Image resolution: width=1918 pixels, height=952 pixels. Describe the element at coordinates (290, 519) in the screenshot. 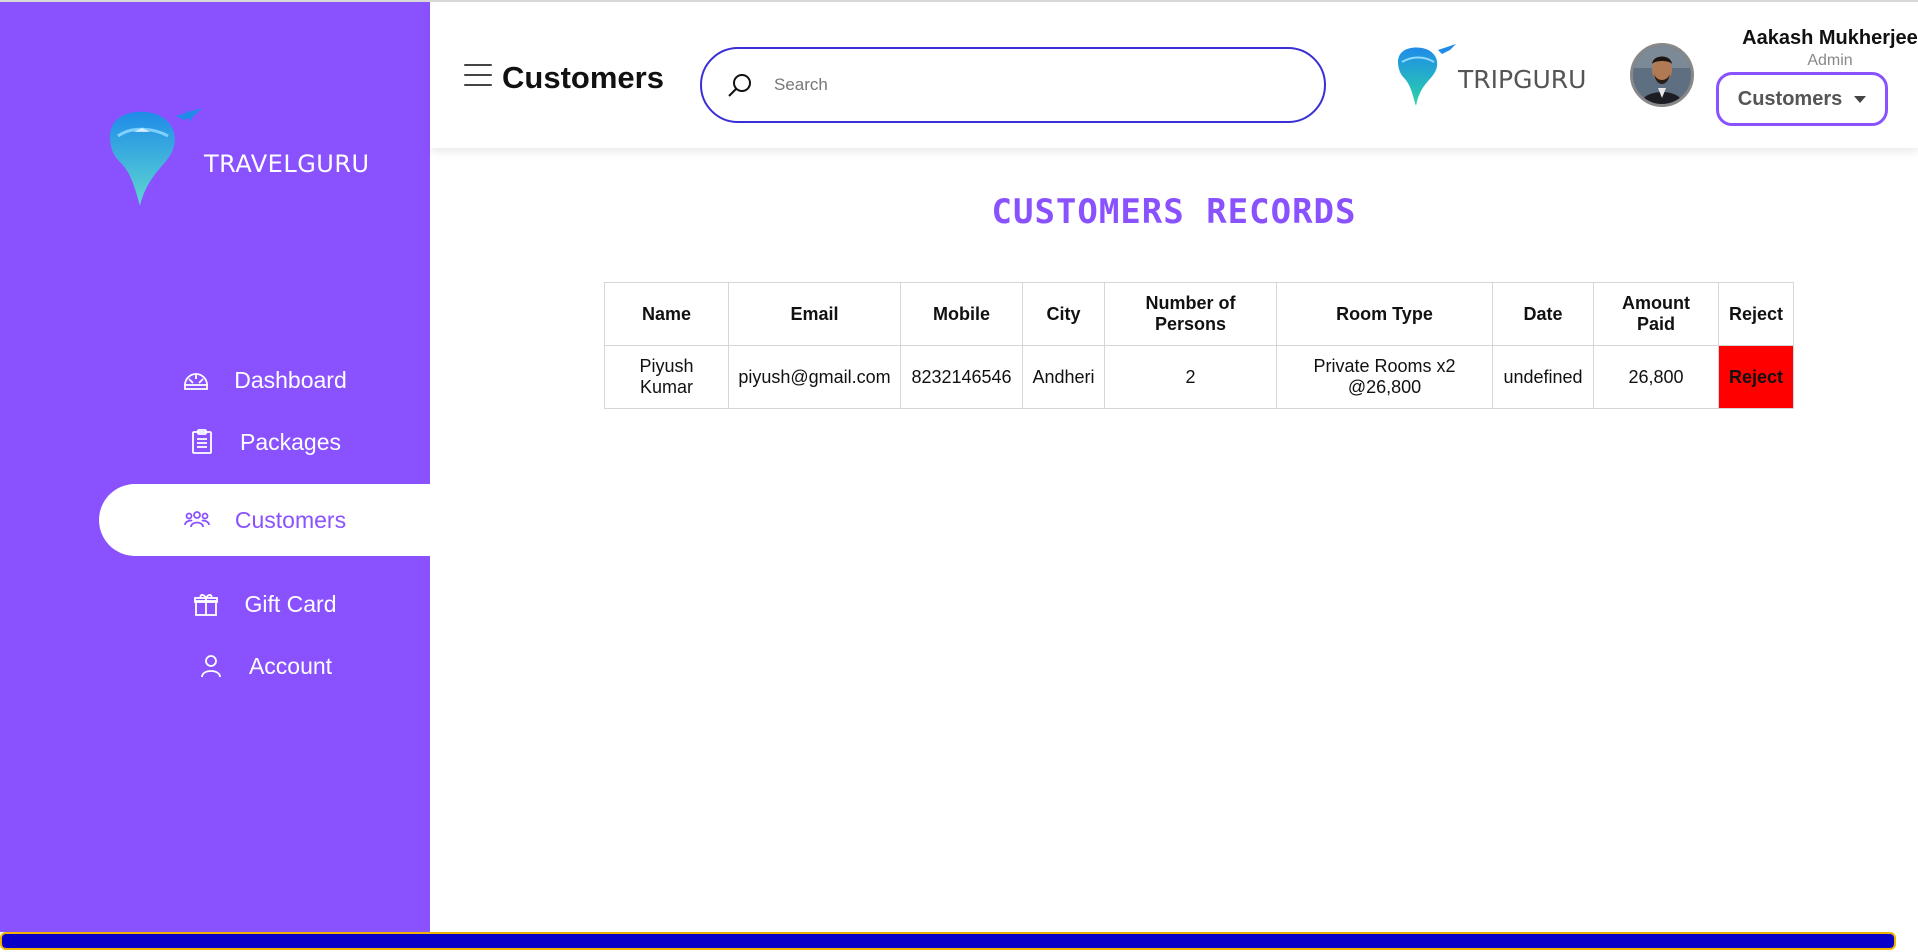

I see `sidebar-item-label: Customers` at that location.